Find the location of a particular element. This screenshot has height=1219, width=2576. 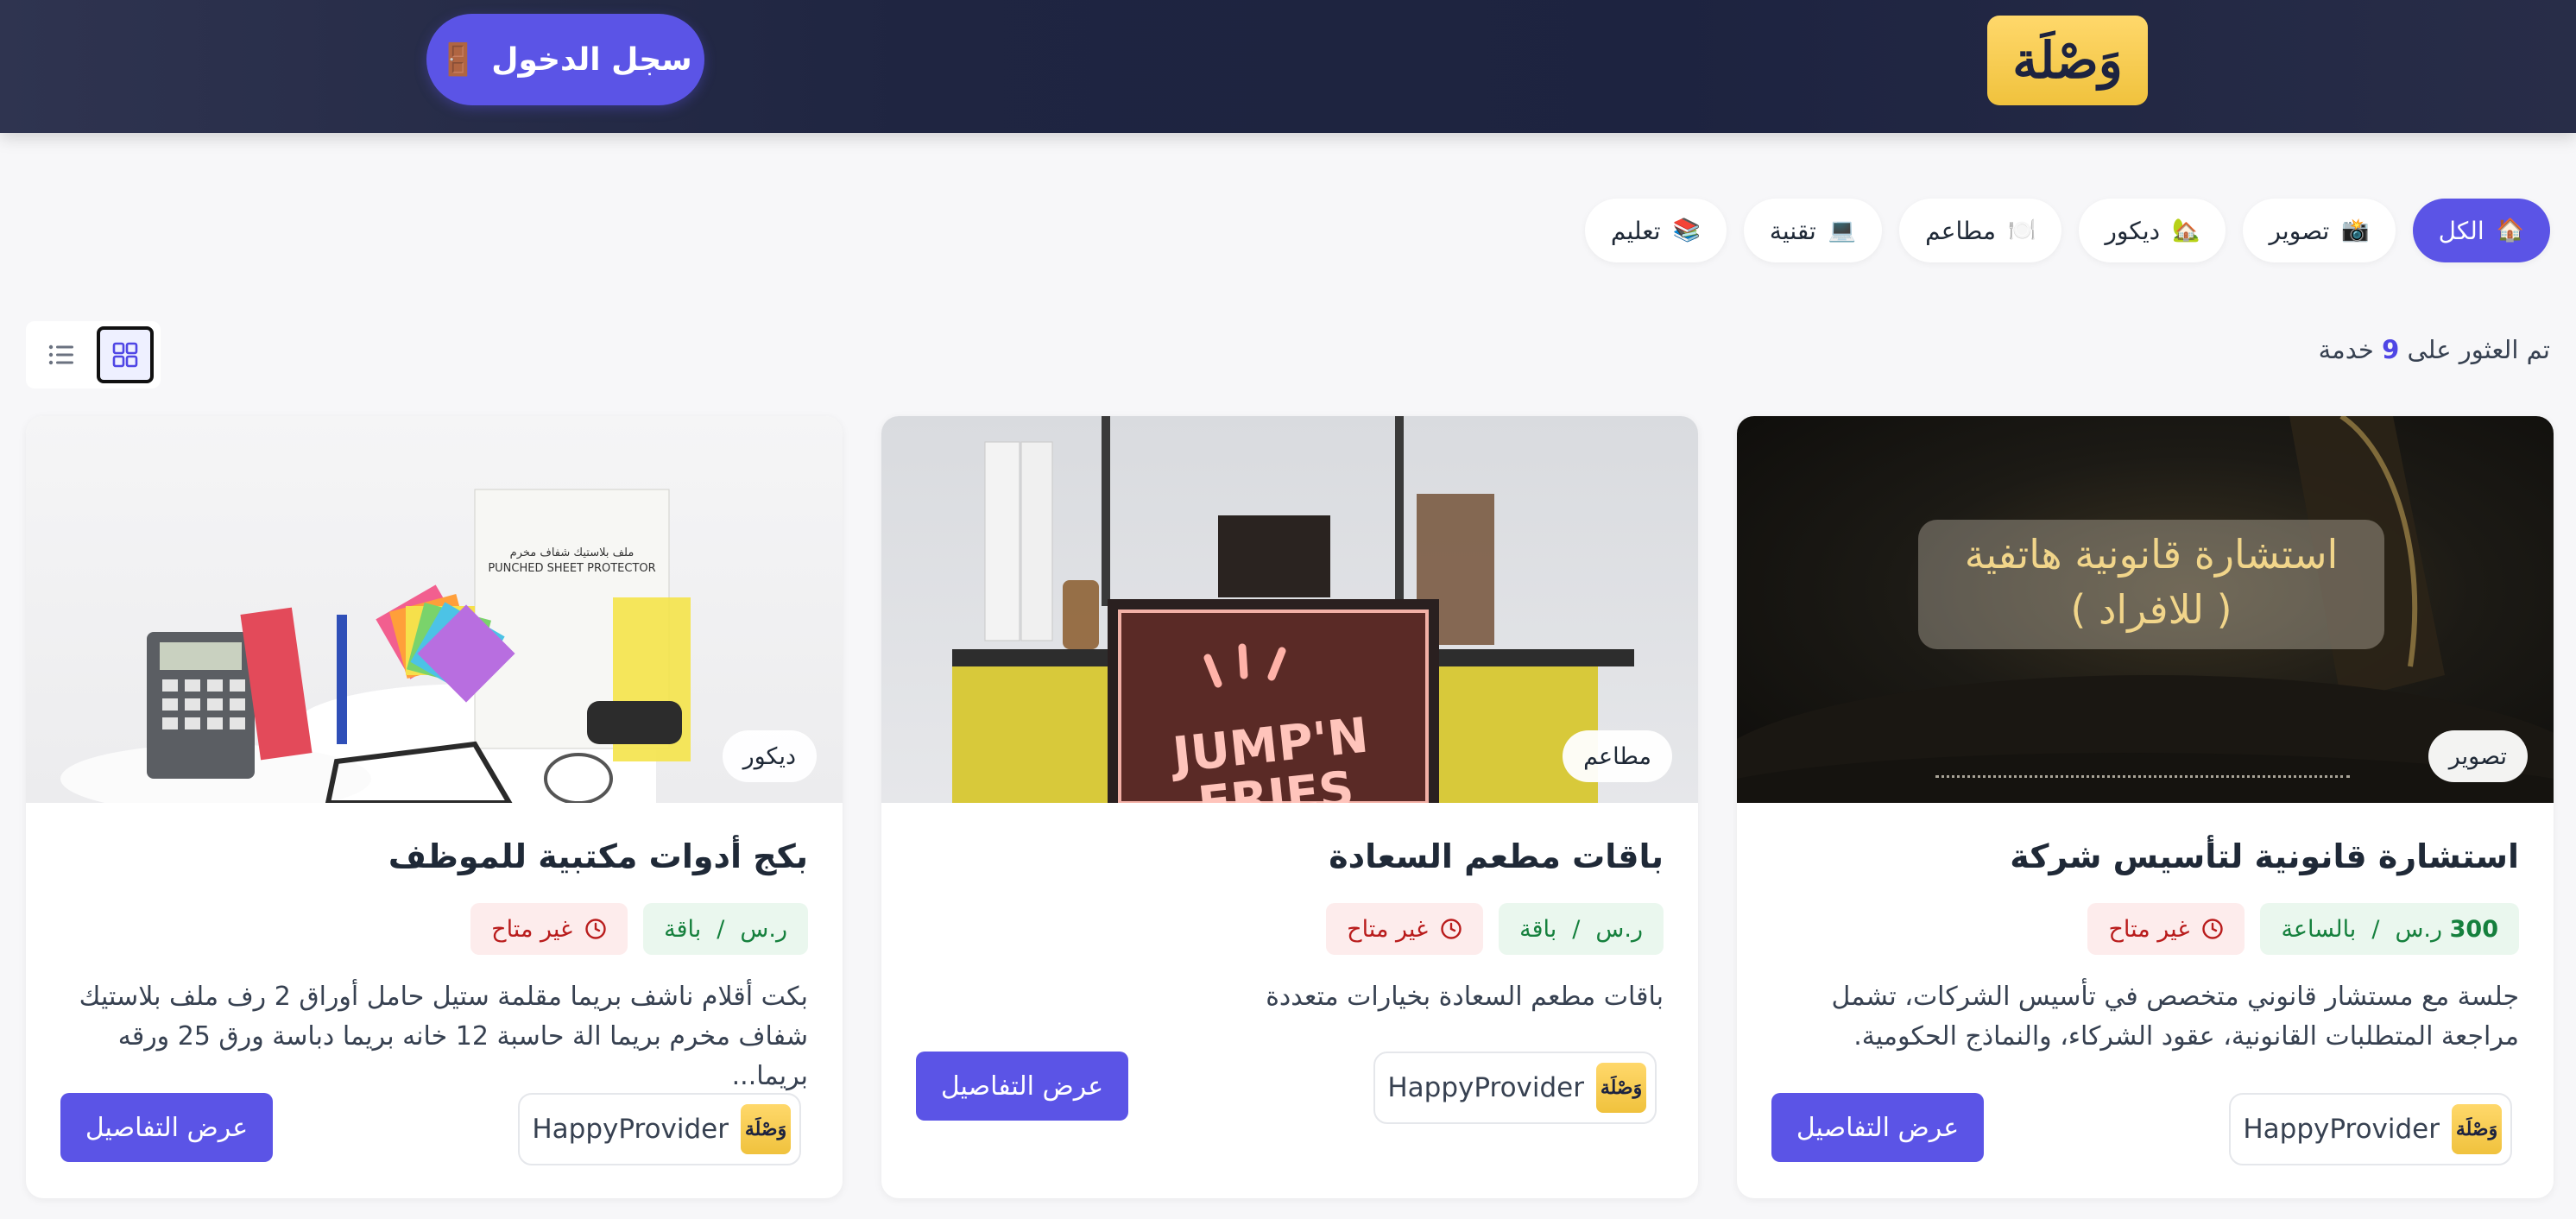

login-label: سجل الدخول is located at coordinates (591, 59).